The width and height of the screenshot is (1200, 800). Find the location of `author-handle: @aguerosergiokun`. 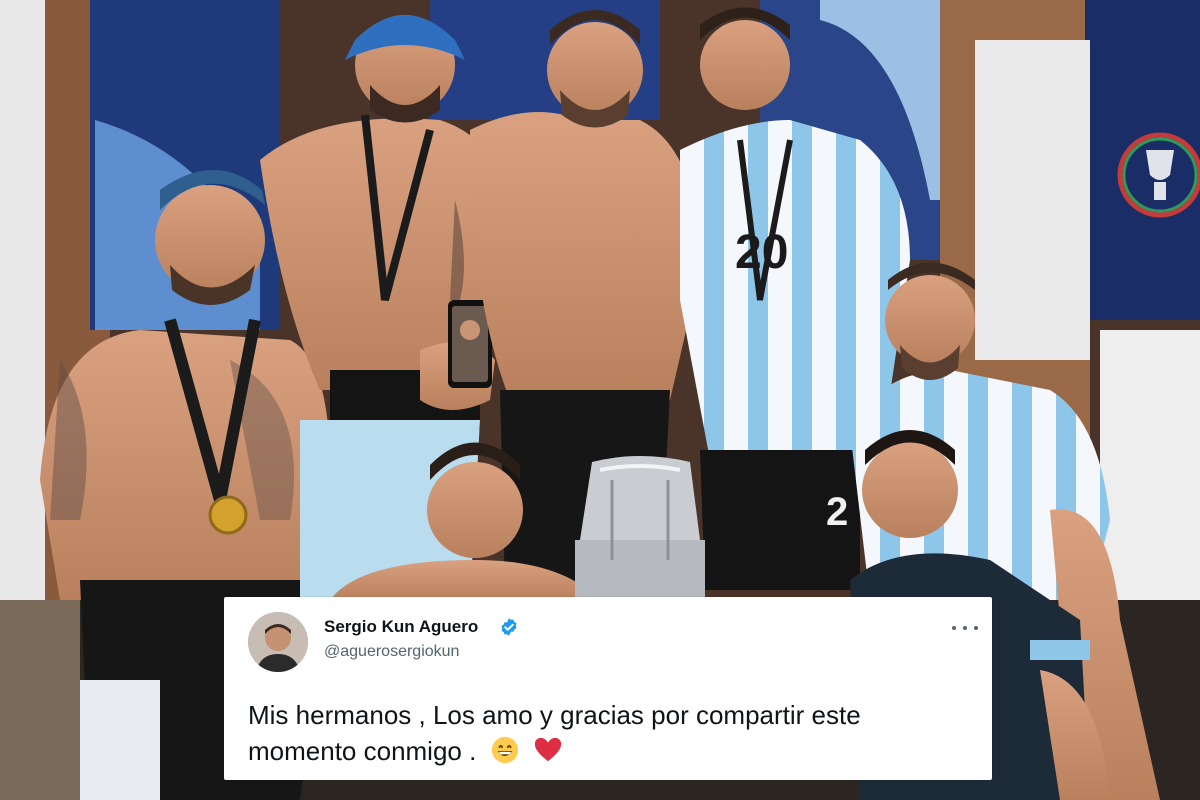

author-handle: @aguerosergiokun is located at coordinates (391, 652).